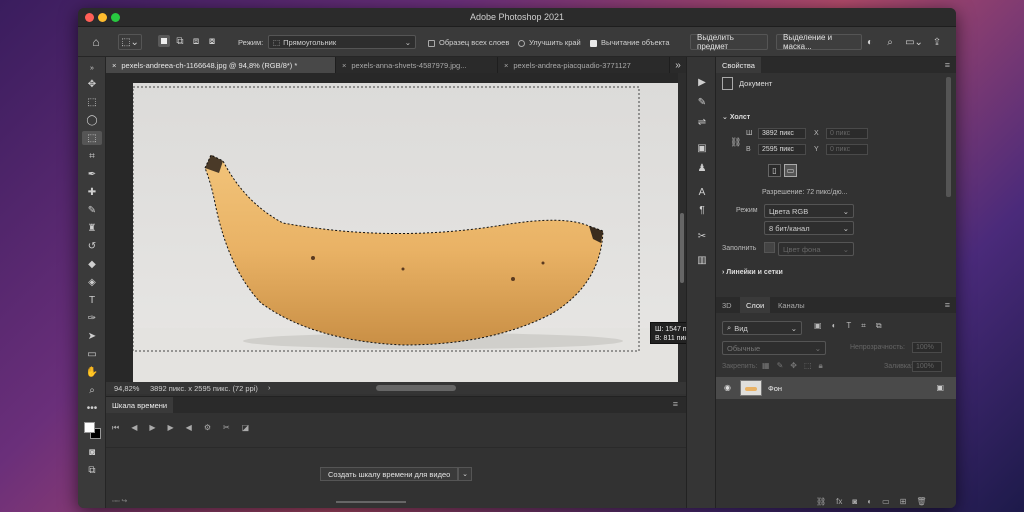  I want to click on x-field: 0 пикс, so click(847, 133).